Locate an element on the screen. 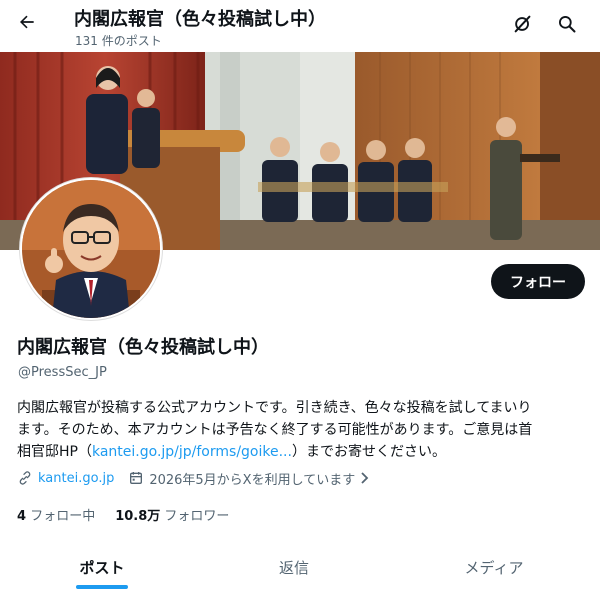 The width and height of the screenshot is (600, 589). bio-line-3-prefix: 相官邸HP（ is located at coordinates (54, 452).